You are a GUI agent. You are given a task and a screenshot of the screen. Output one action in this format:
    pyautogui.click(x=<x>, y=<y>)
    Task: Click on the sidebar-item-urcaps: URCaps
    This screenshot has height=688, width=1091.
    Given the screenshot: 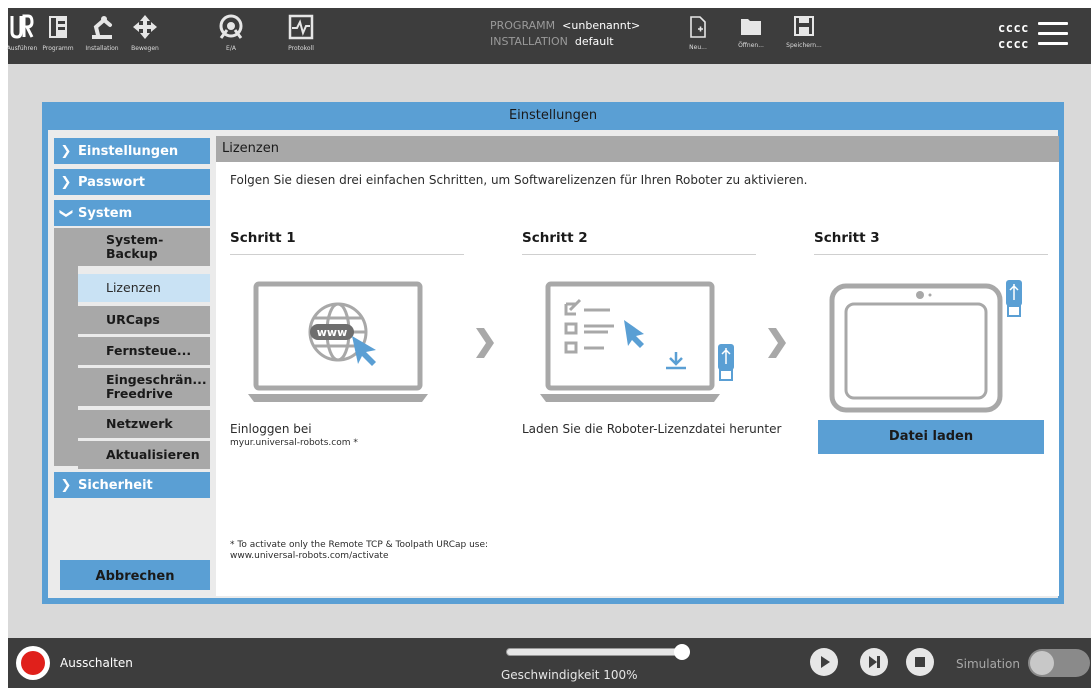 What is the action you would take?
    pyautogui.click(x=144, y=320)
    